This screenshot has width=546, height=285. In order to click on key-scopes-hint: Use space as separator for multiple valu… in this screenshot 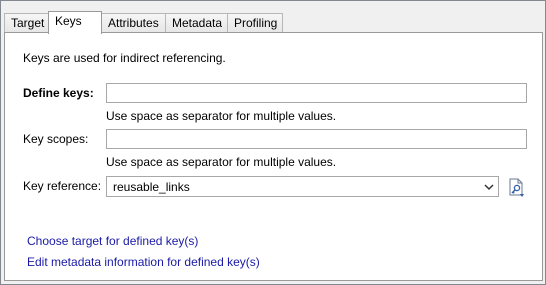, I will do `click(221, 162)`.